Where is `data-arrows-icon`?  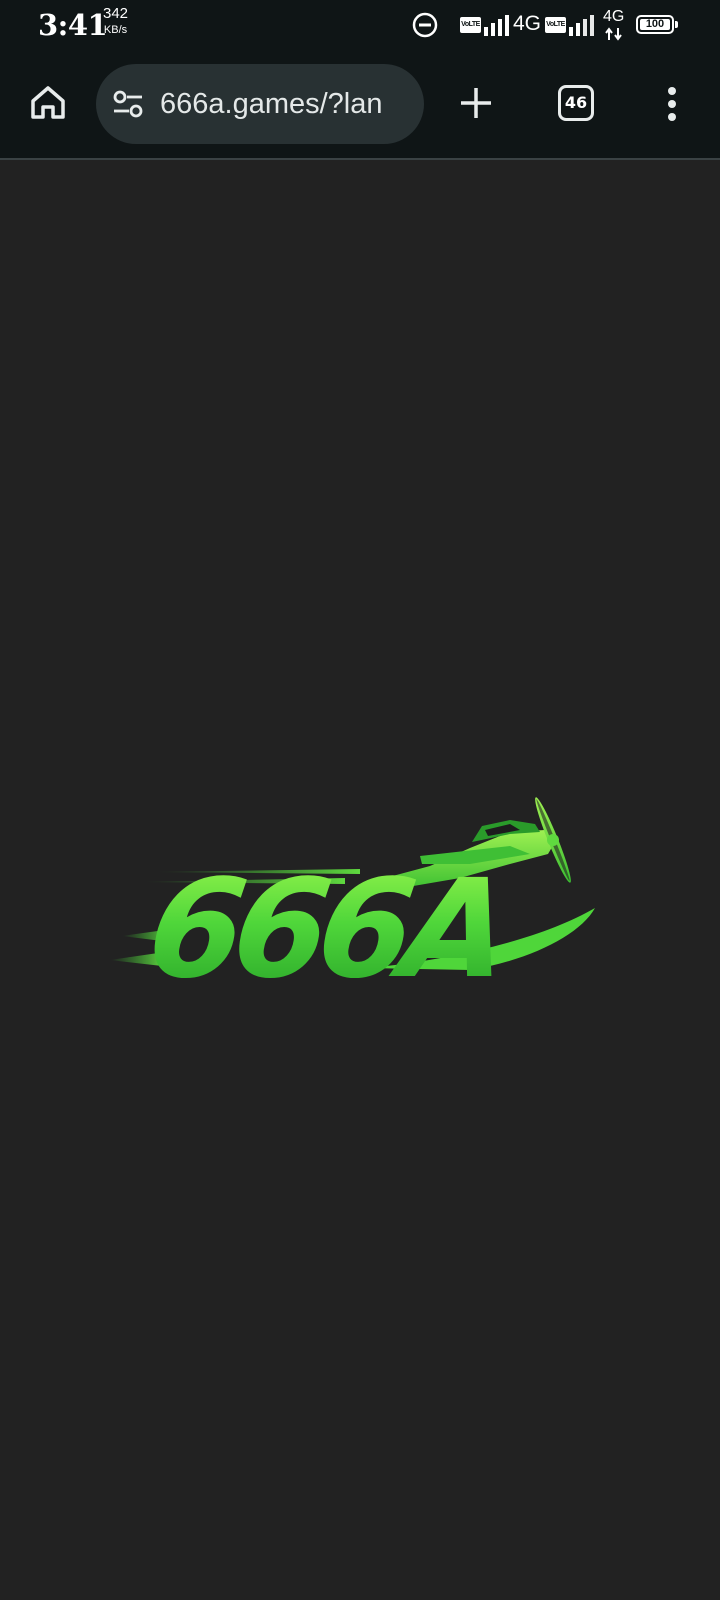
data-arrows-icon is located at coordinates (613, 34).